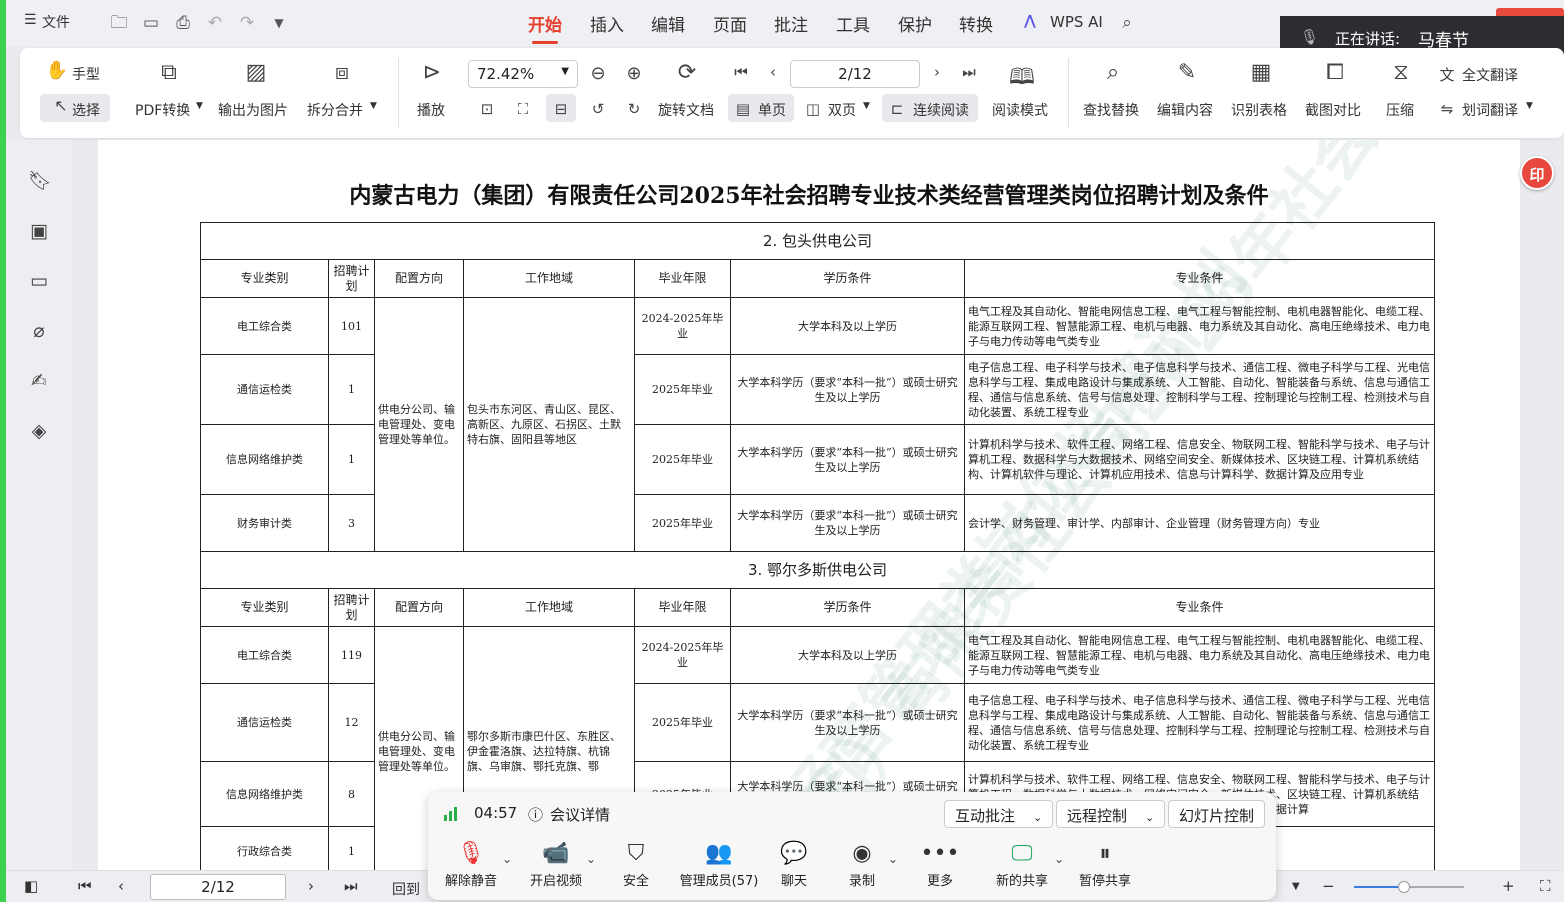  What do you see at coordinates (794, 863) in the screenshot?
I see `chat-button: 💬 聊天` at bounding box center [794, 863].